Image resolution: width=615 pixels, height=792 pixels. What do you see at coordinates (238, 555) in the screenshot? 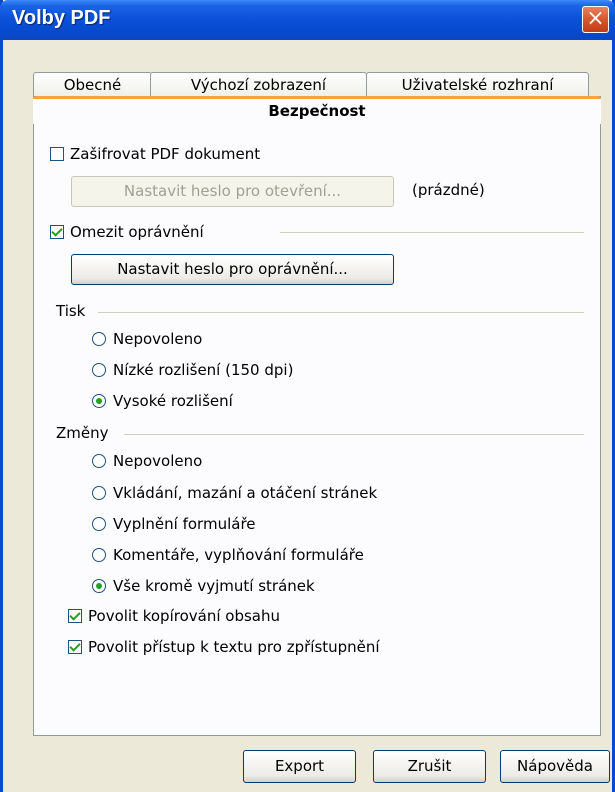
I see `changes-option-label: Komentáře, vyplňování formuláře` at bounding box center [238, 555].